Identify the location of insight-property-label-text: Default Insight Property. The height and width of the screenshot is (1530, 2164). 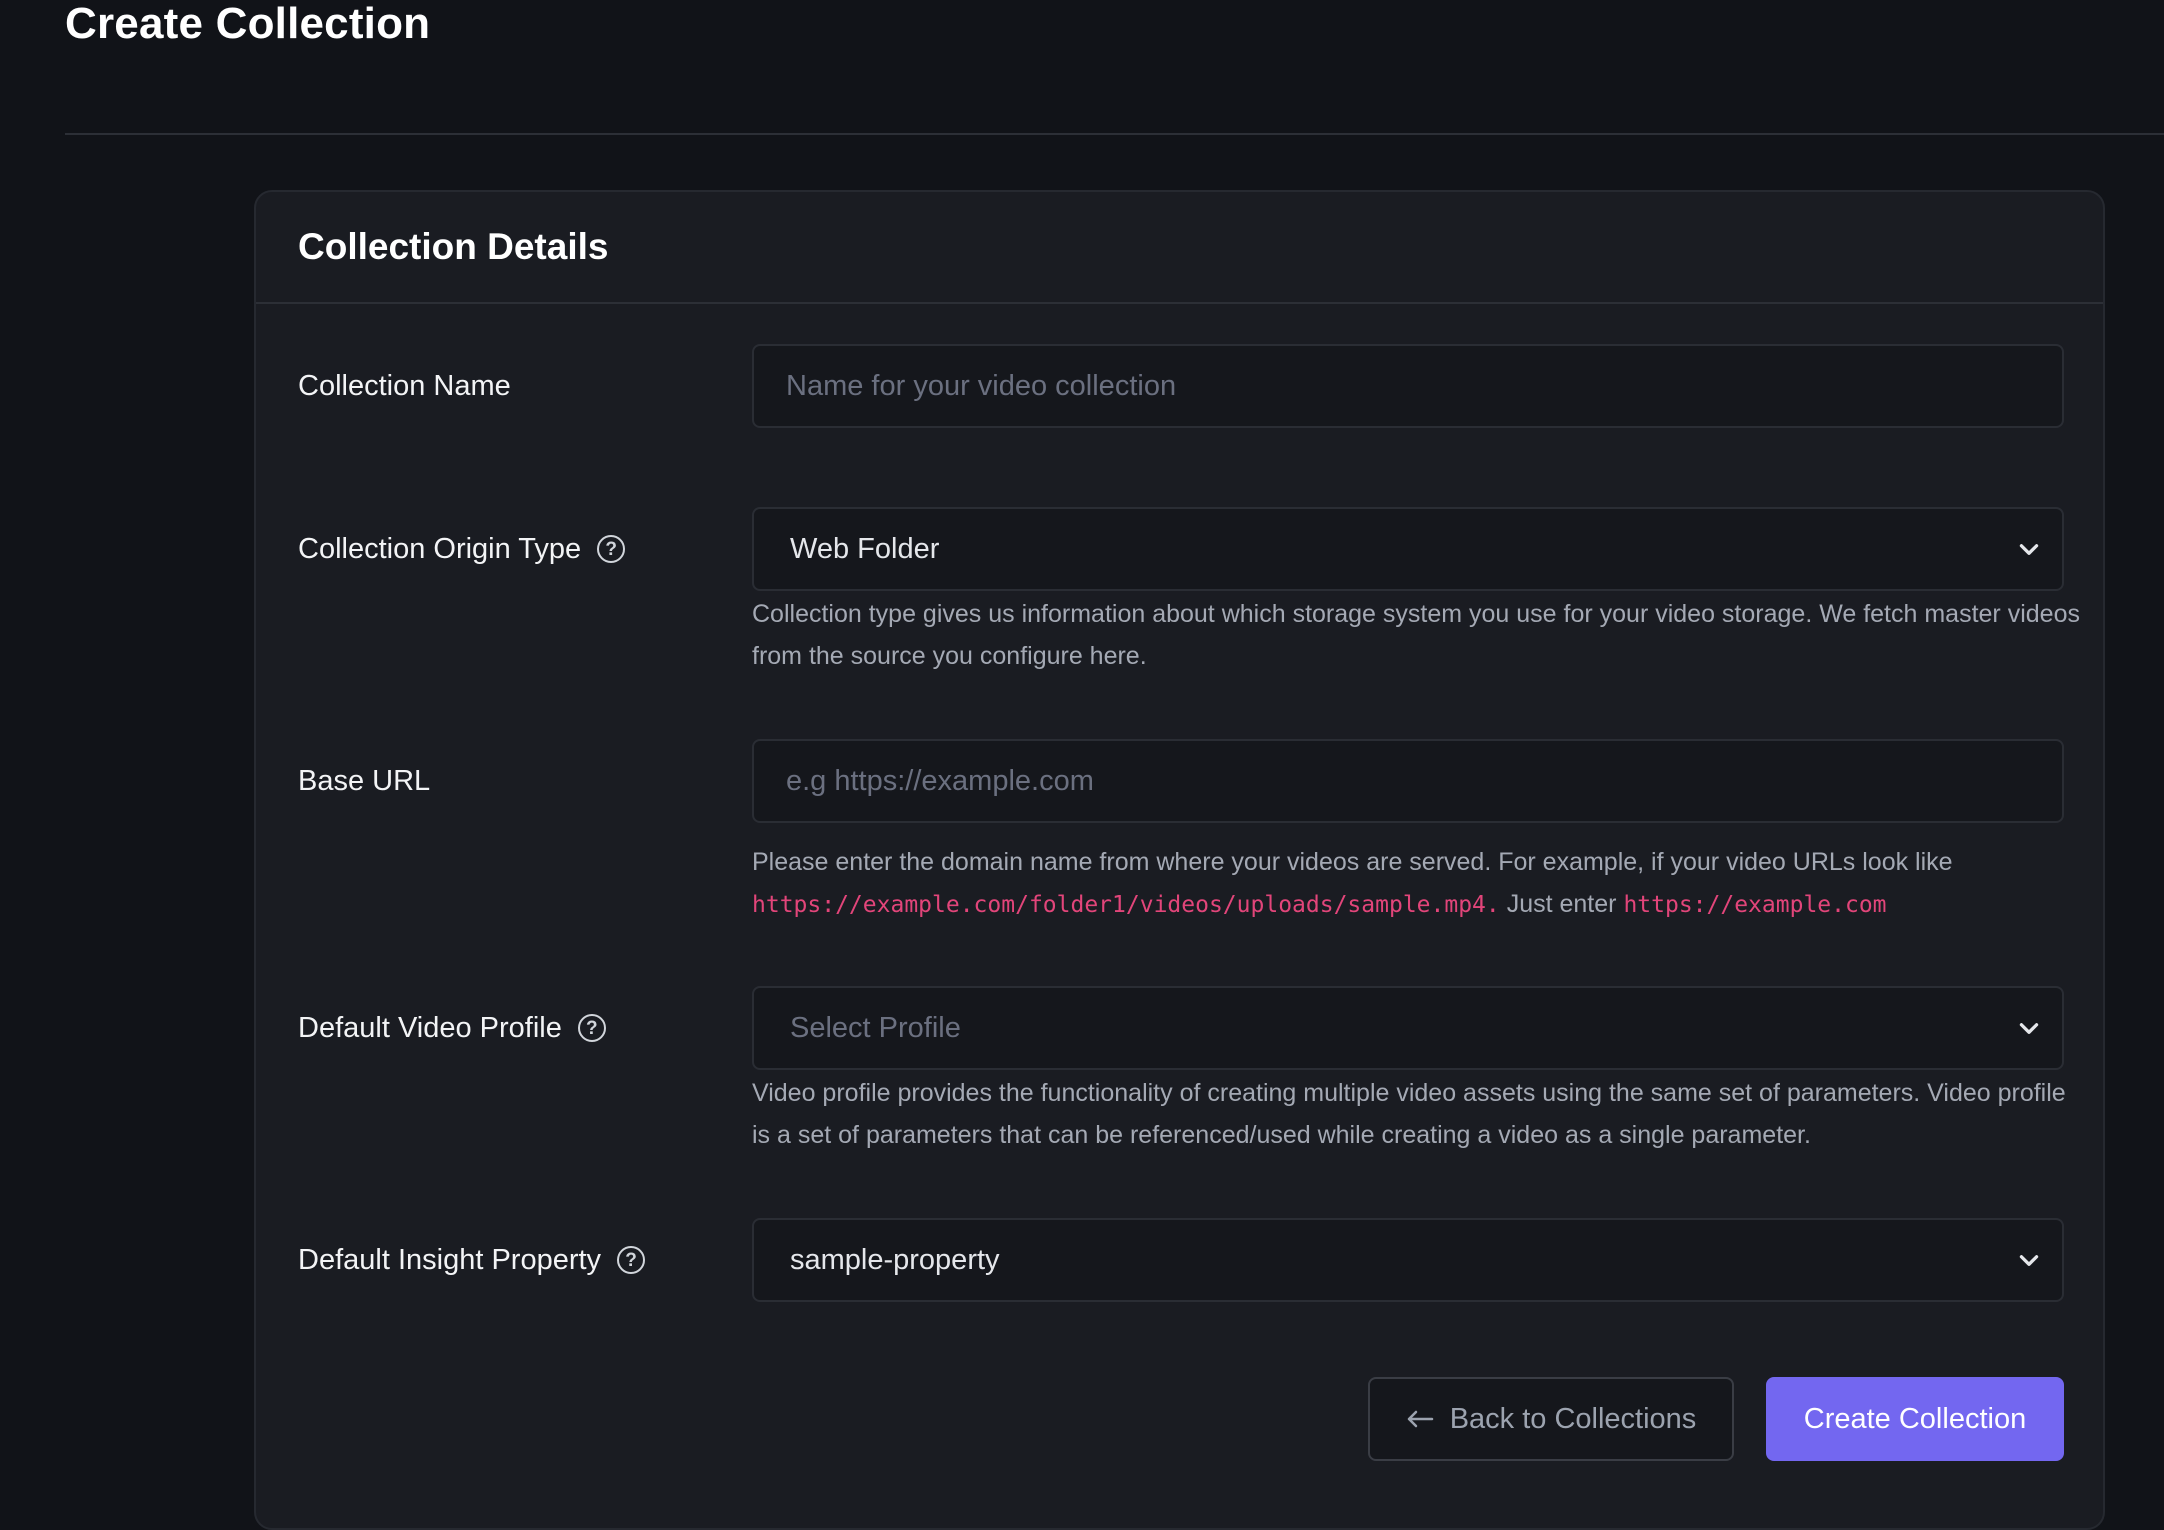
(450, 1260).